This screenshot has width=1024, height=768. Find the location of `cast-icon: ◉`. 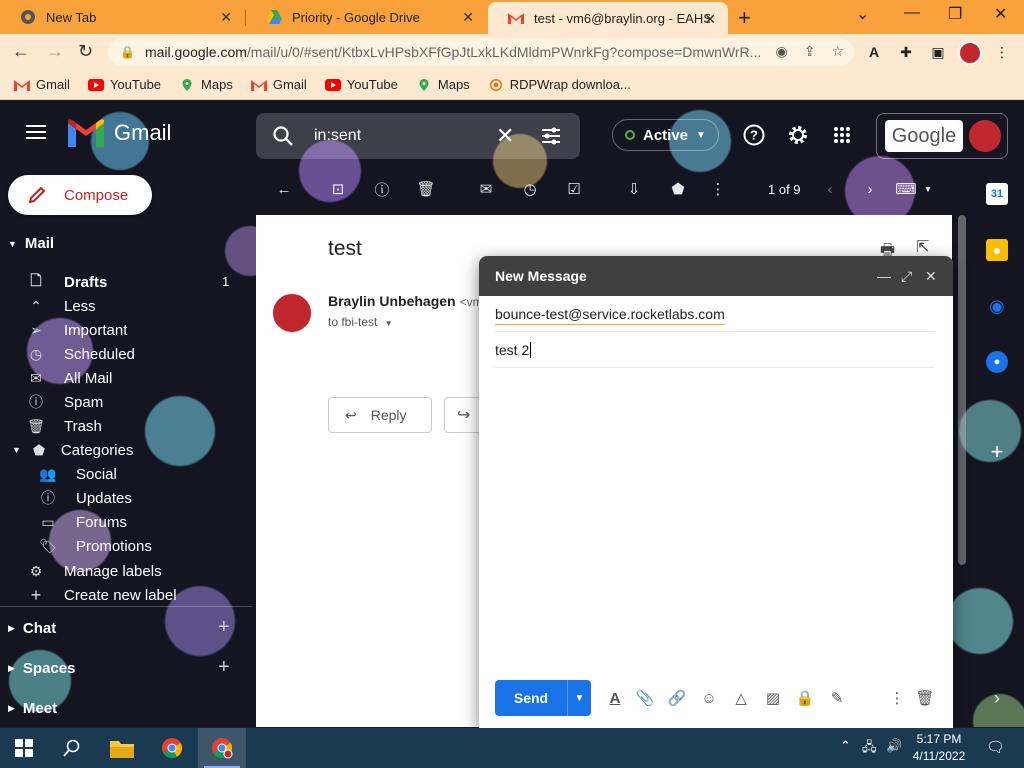

cast-icon: ◉ is located at coordinates (781, 51).